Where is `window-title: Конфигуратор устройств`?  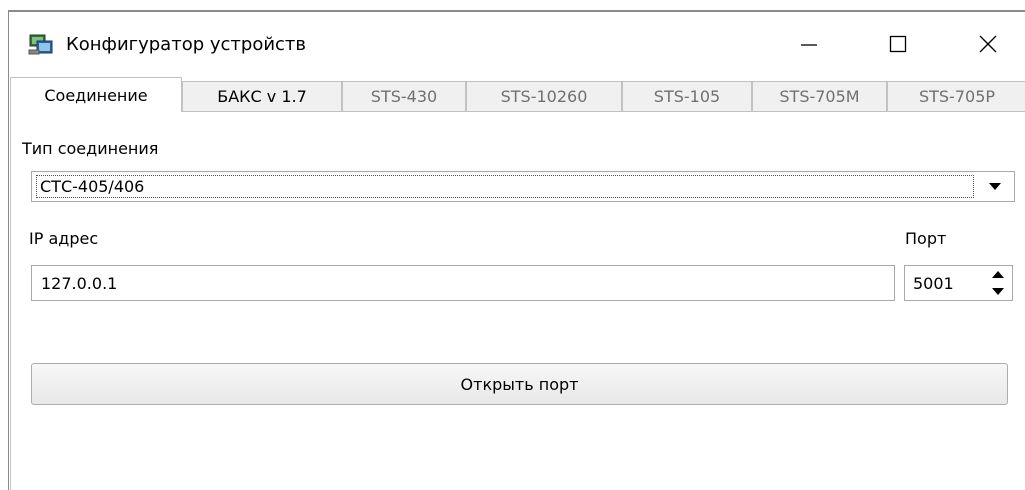 window-title: Конфигуратор устройств is located at coordinates (186, 44).